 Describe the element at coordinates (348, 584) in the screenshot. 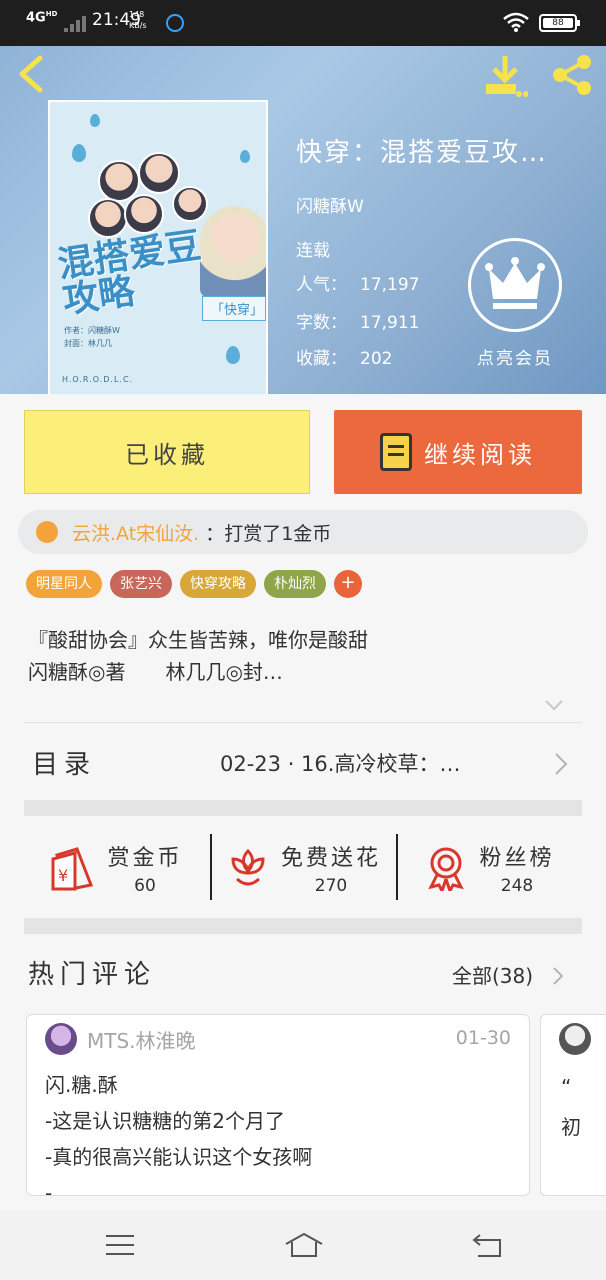

I see `add-tag-button: +` at that location.